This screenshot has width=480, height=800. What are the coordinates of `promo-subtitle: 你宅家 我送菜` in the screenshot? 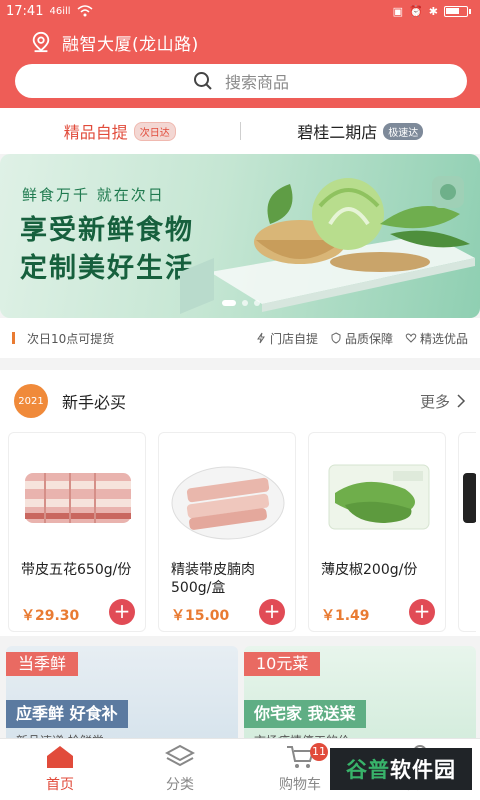 It's located at (305, 714).